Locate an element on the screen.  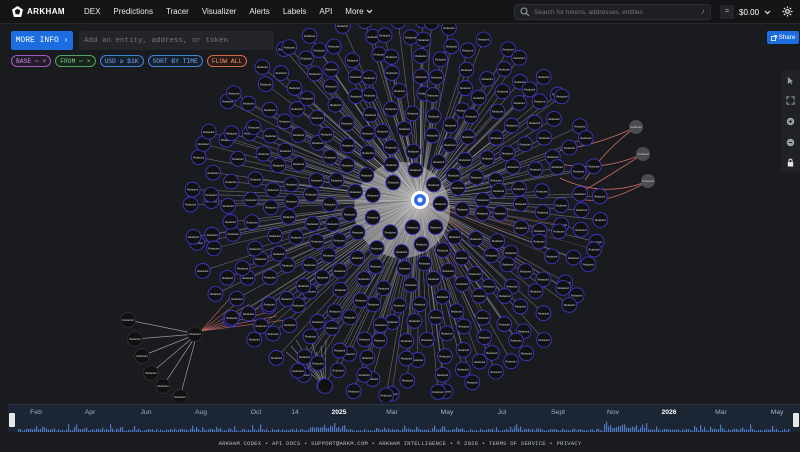
wallet-balance: = $0.00 is located at coordinates (745, 12).